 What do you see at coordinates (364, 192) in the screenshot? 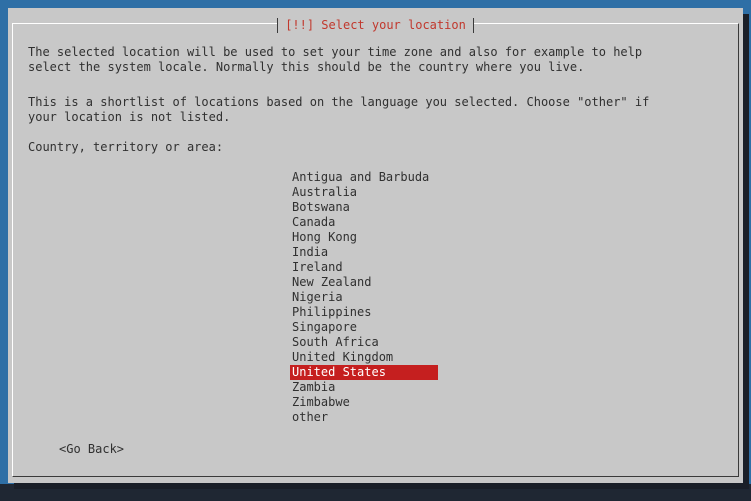
I see `location-item: Australia` at bounding box center [364, 192].